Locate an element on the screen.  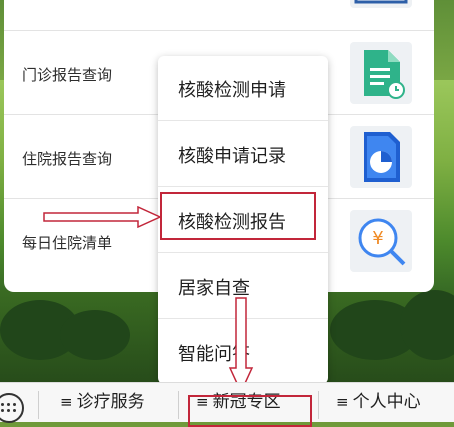
annotation-highlight-box is located at coordinates (238, 216).